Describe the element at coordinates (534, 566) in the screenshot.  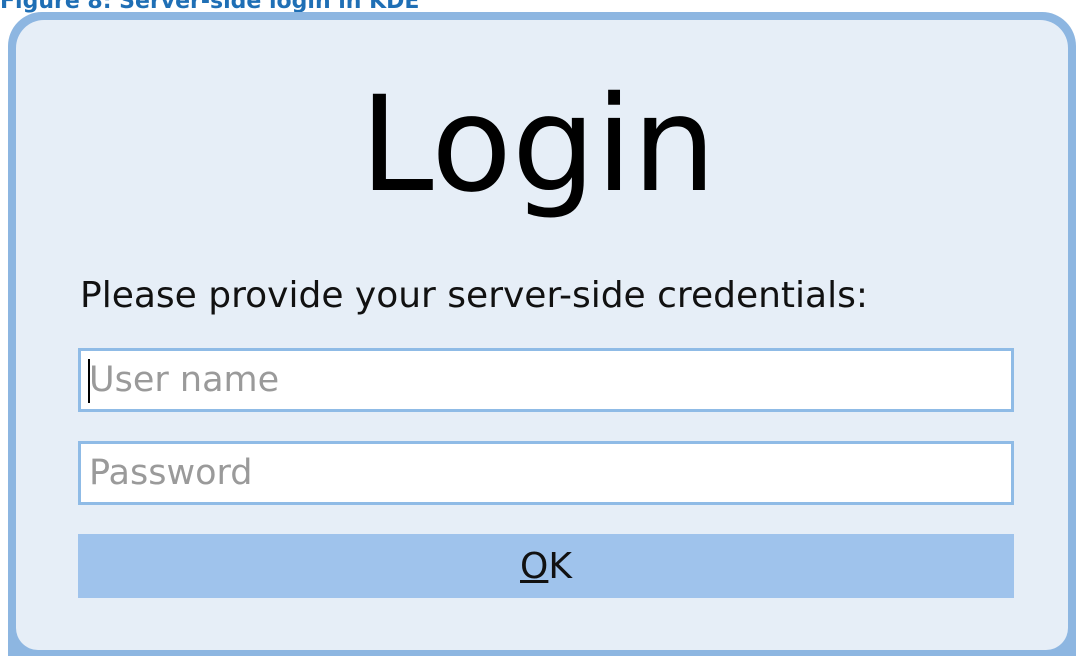
I see `ok-mnemonic: O` at that location.